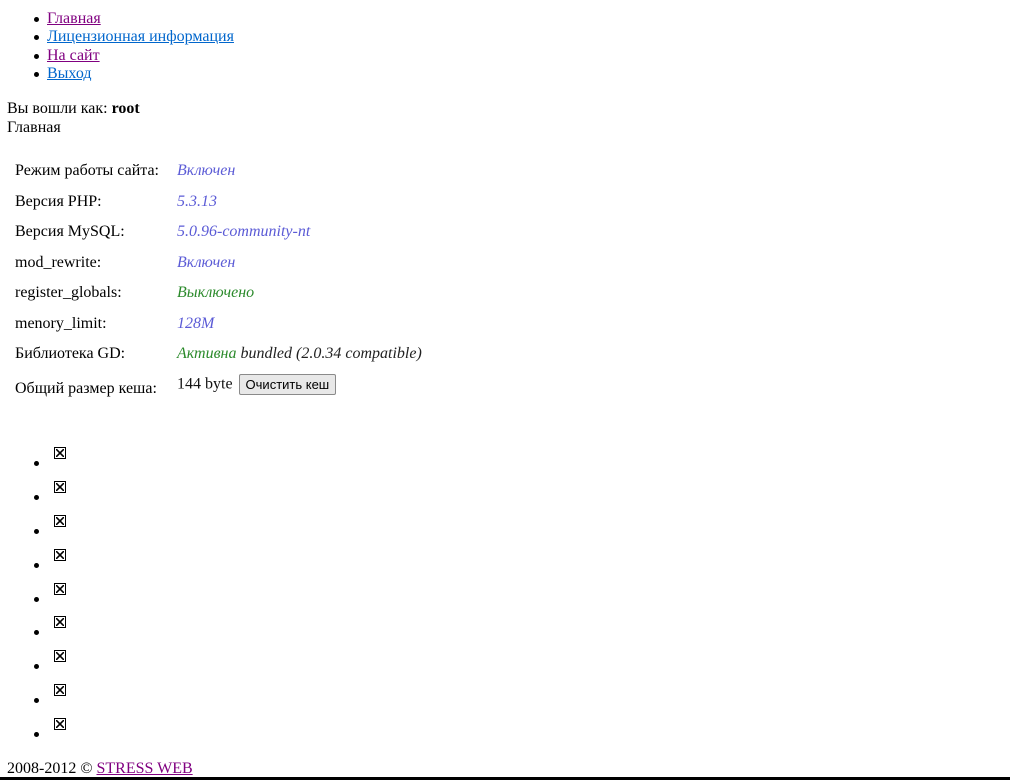 The image size is (1010, 780). What do you see at coordinates (134, 74) in the screenshot?
I see `nav-item-logout: Выход` at bounding box center [134, 74].